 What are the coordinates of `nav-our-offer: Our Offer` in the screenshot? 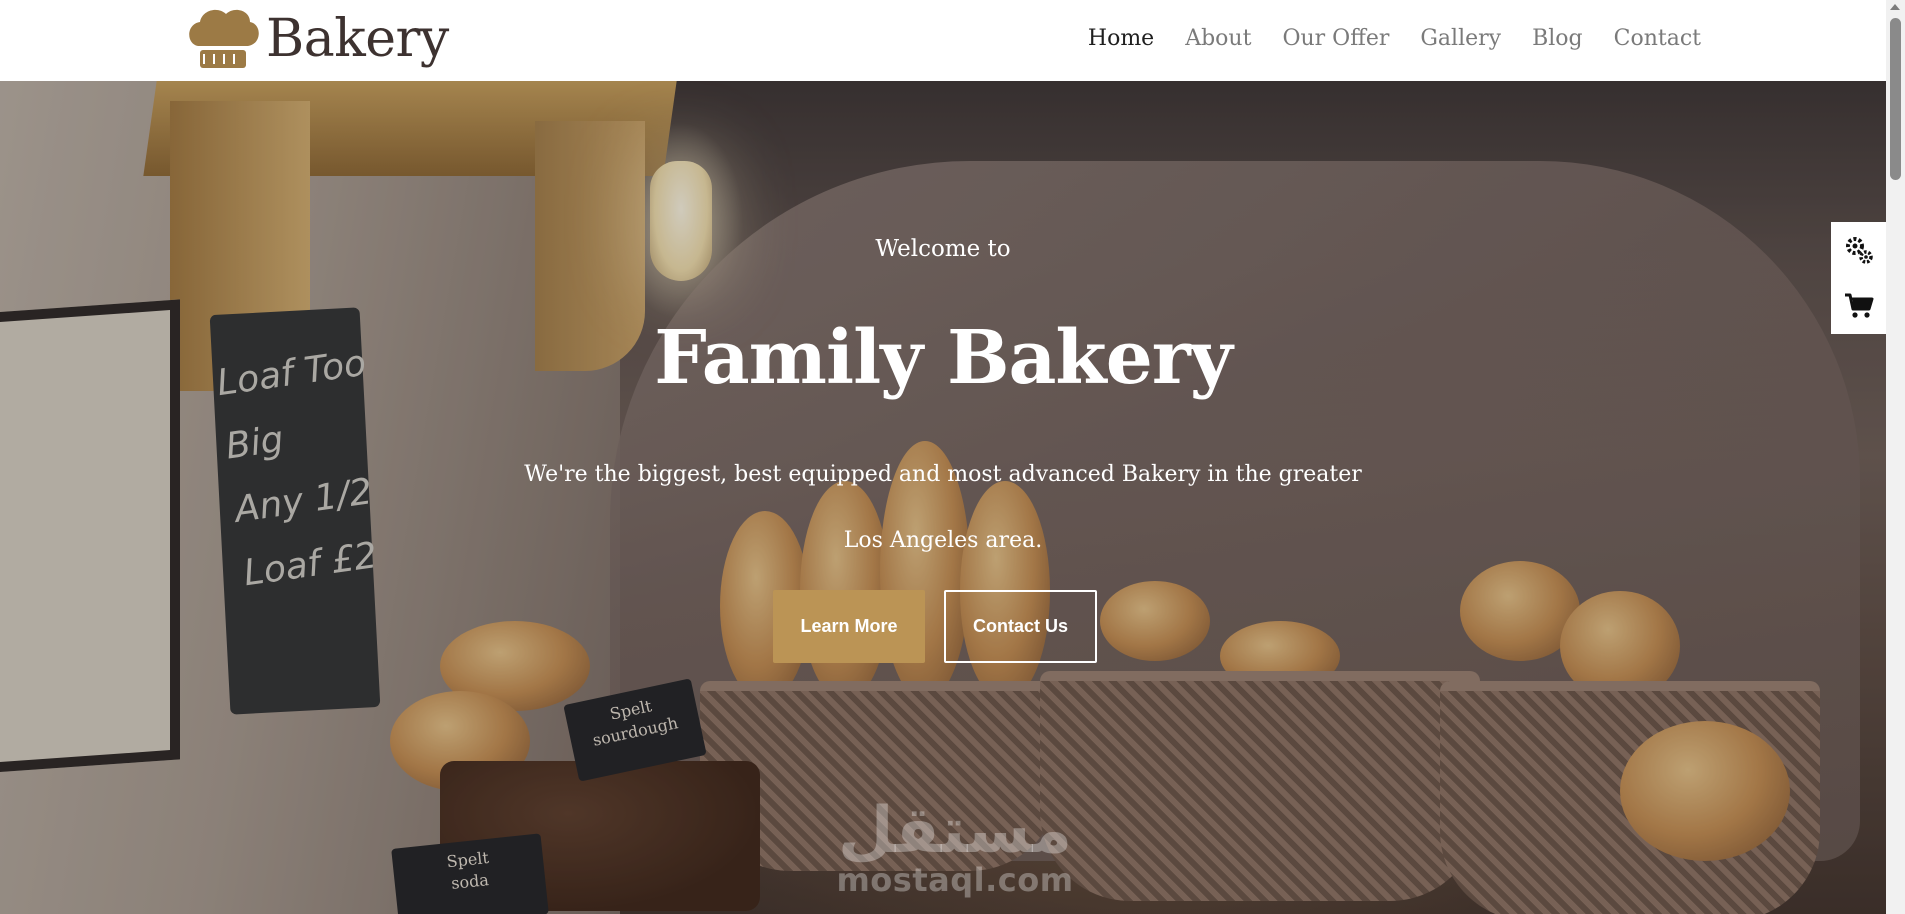 It's located at (1335, 39).